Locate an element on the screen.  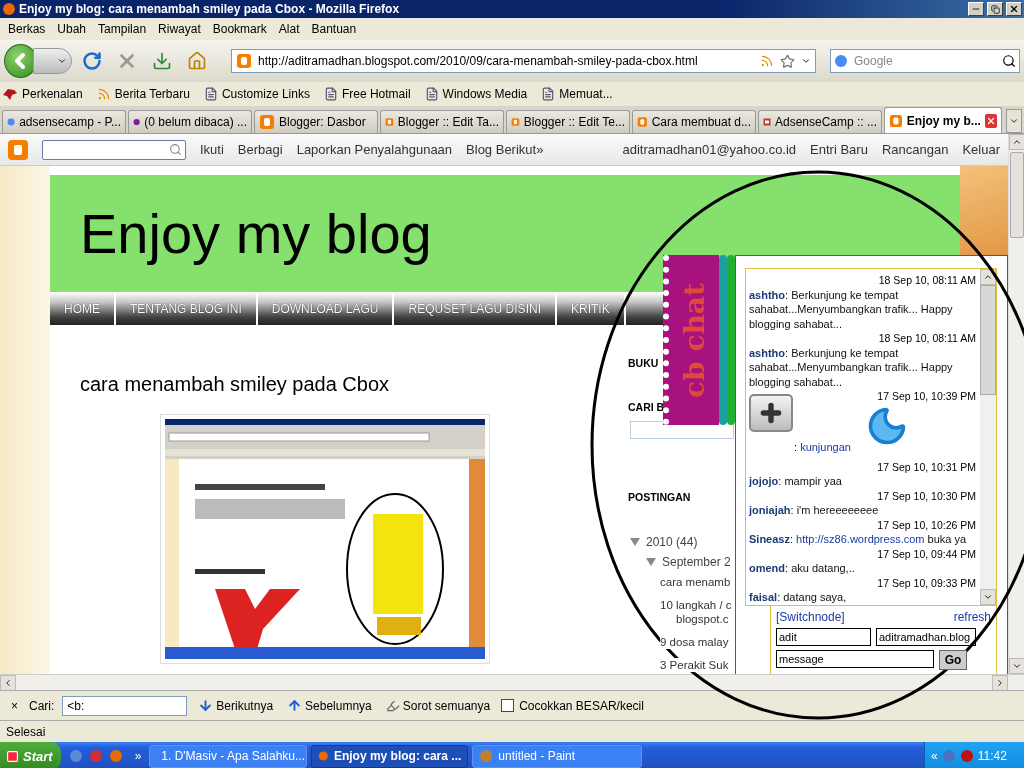
bookmark: Windows Media is located at coordinates (476, 94).